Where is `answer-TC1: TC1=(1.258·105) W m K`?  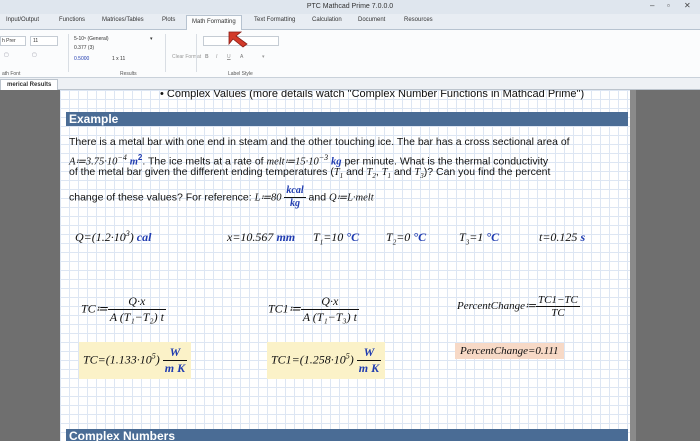
answer-TC1: TC1=(1.258·105) W m K is located at coordinates (326, 360).